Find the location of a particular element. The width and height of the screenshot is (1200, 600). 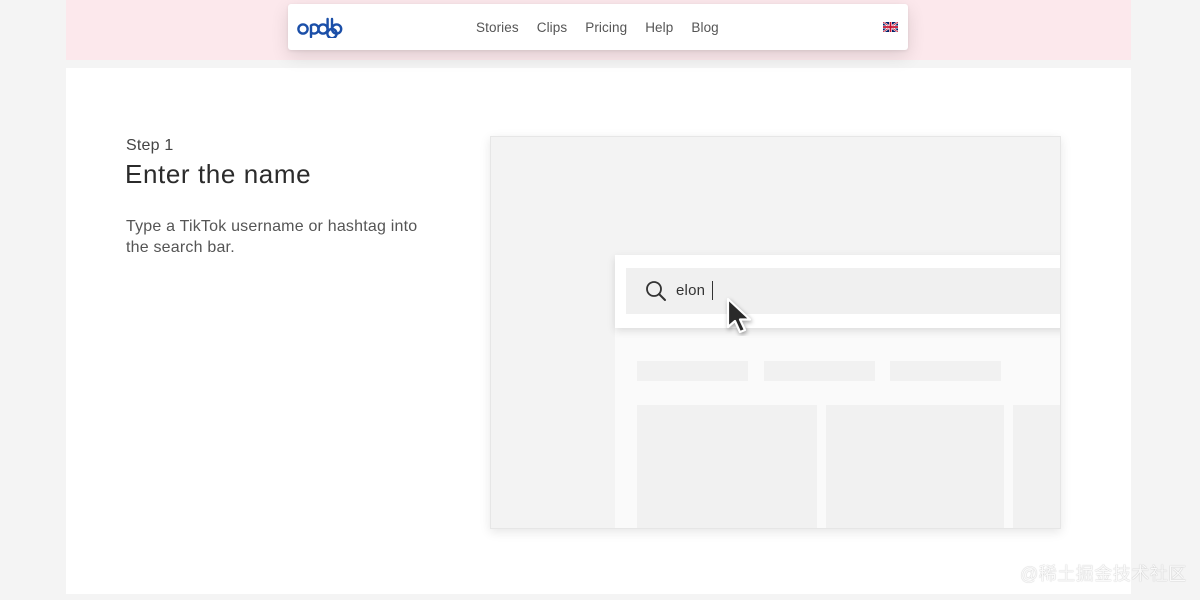

step-title: Enter the name is located at coordinates (218, 174).